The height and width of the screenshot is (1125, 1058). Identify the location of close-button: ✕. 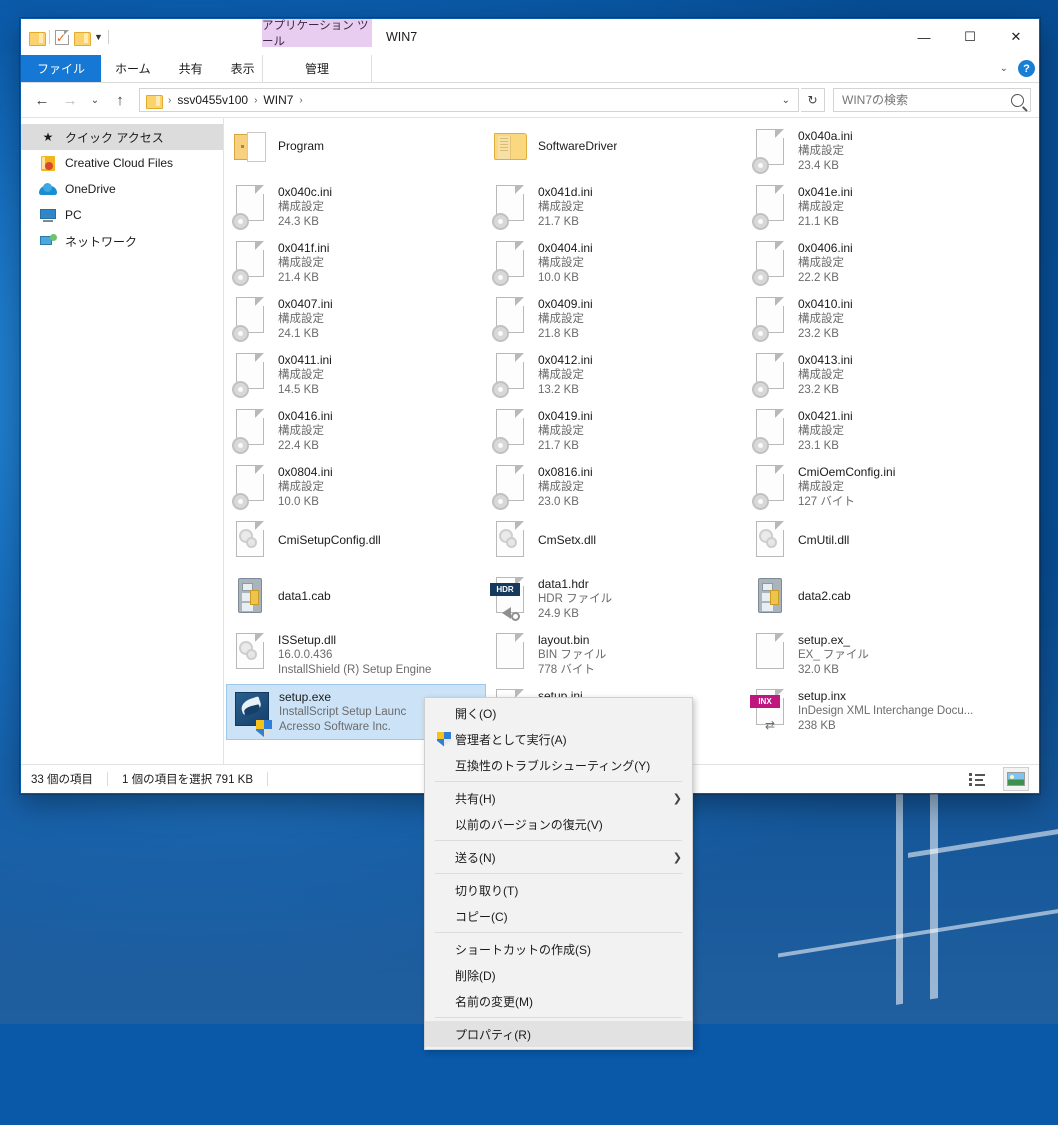
(1016, 37).